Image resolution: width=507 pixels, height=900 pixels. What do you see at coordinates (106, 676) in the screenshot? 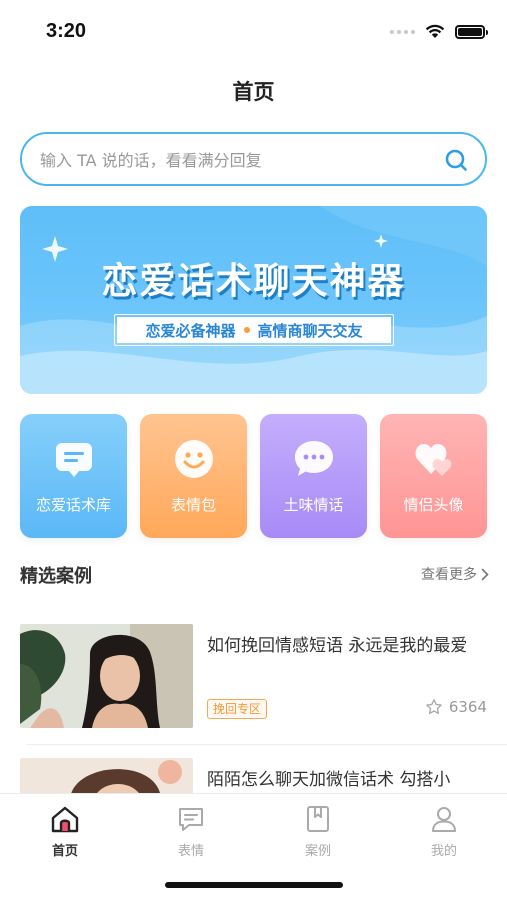
I see `case-thumbnail` at bounding box center [106, 676].